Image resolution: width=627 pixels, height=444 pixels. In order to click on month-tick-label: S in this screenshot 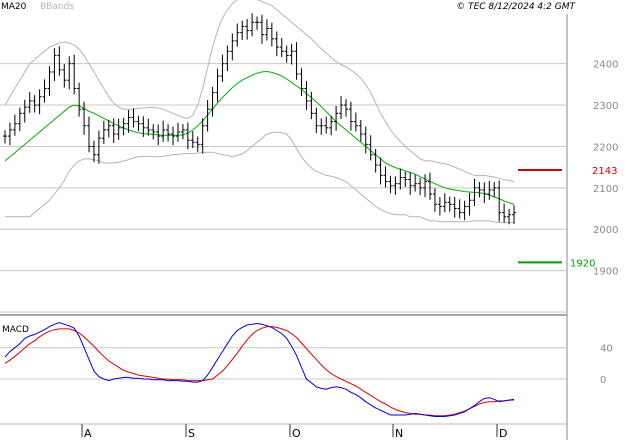, I will do `click(191, 433)`.